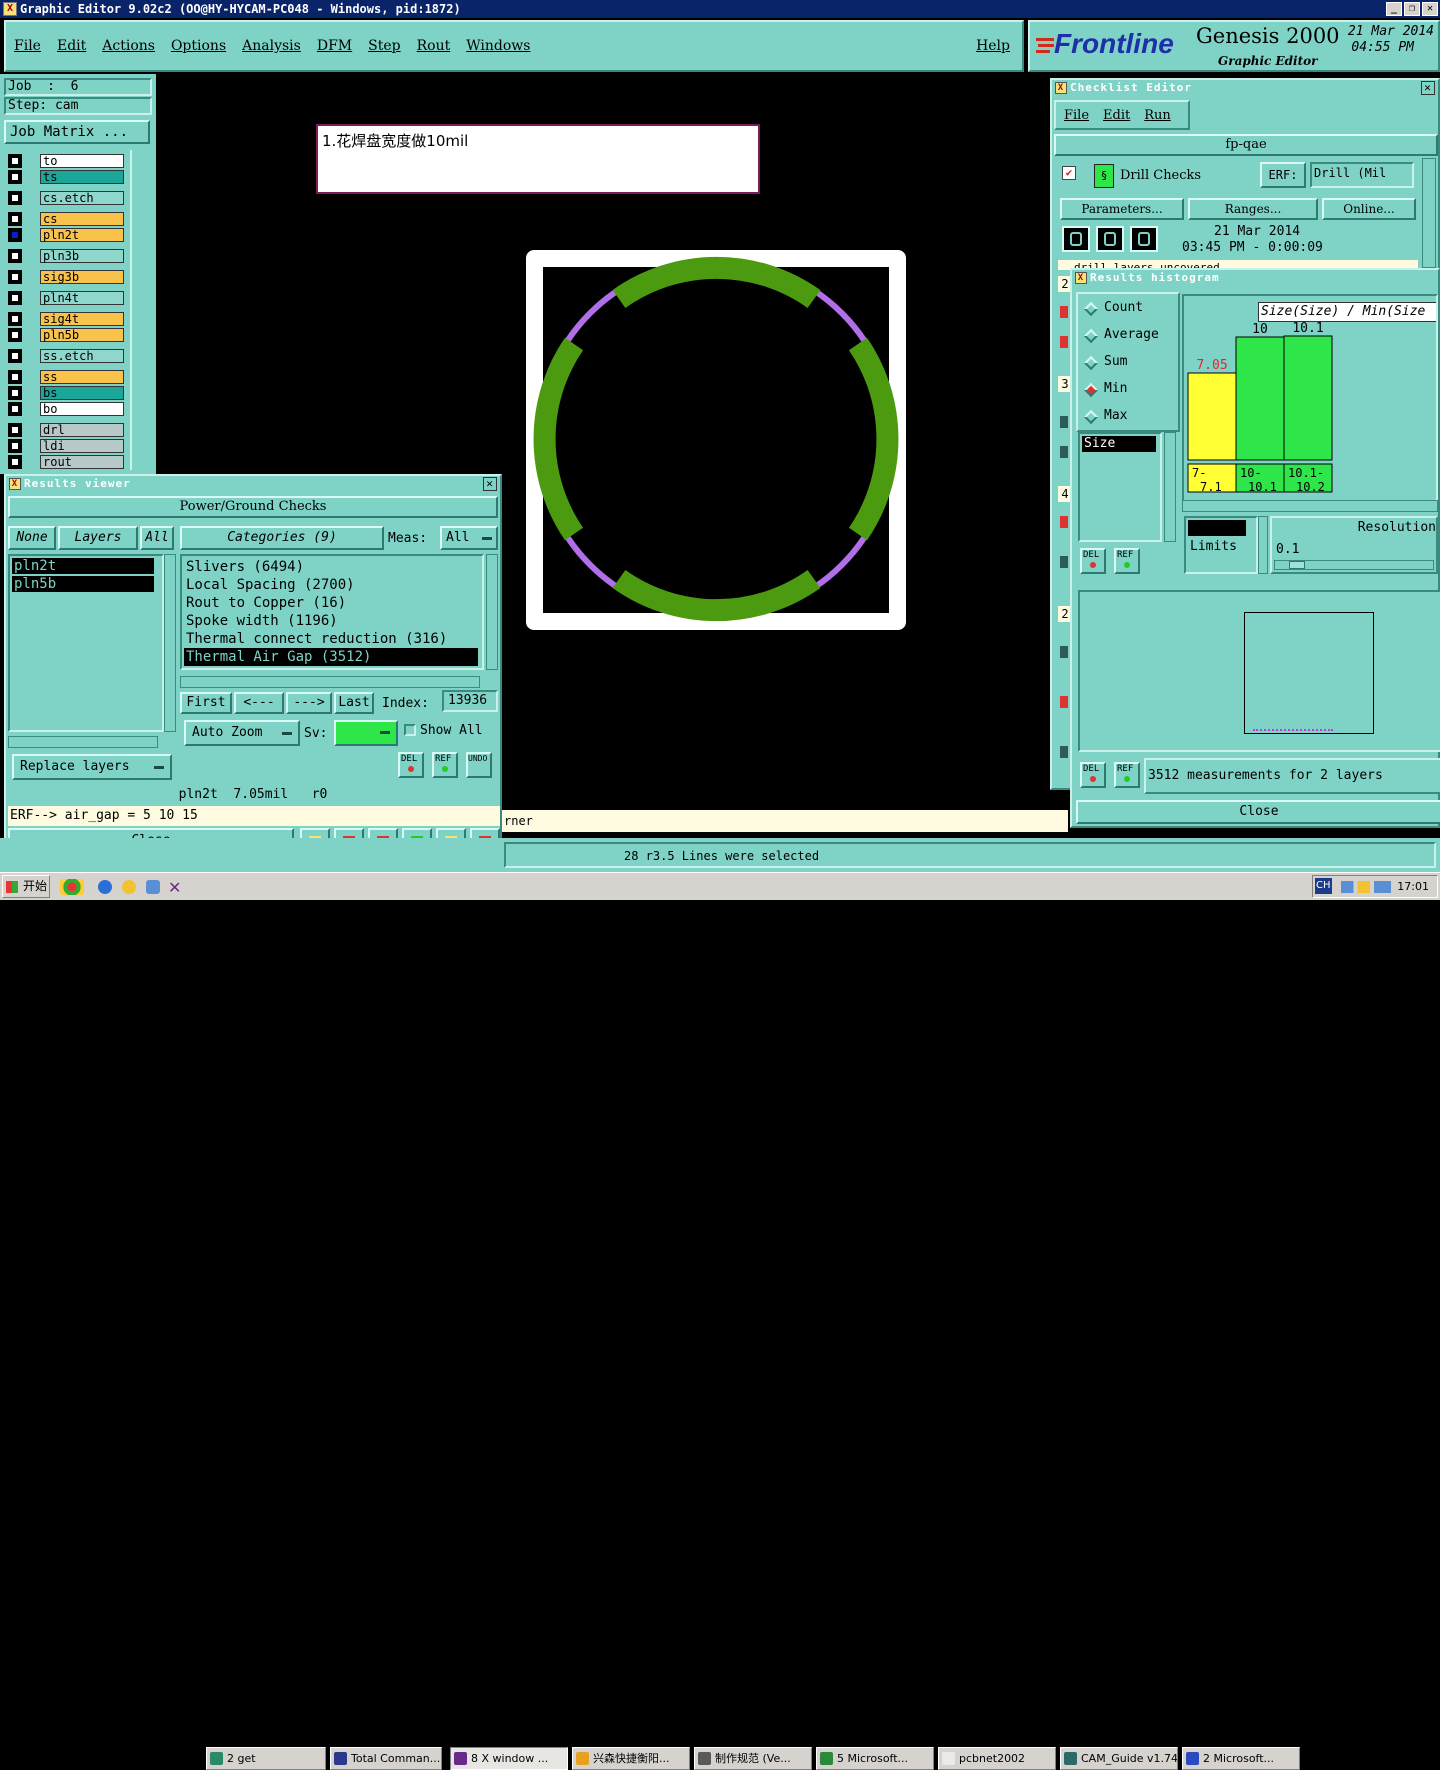 The width and height of the screenshot is (1440, 1770). I want to click on quicklaunch-icon, so click(72, 887).